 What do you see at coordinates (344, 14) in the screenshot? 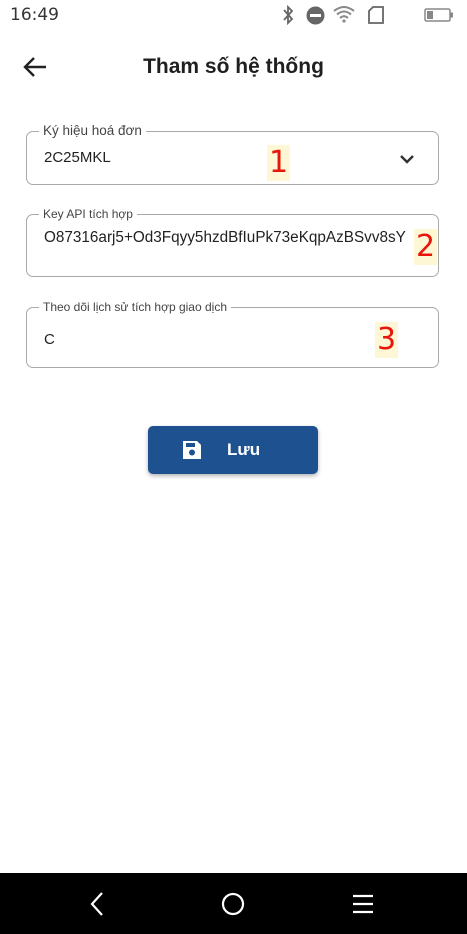
I see `wifi-icon` at bounding box center [344, 14].